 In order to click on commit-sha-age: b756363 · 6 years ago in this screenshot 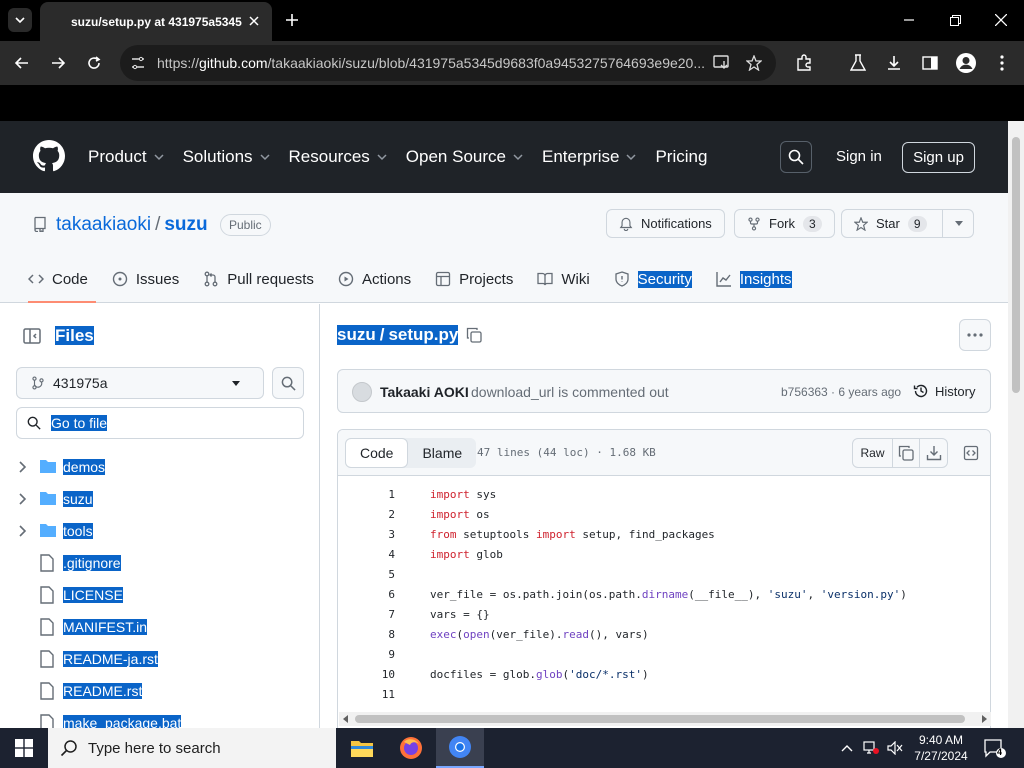, I will do `click(841, 392)`.